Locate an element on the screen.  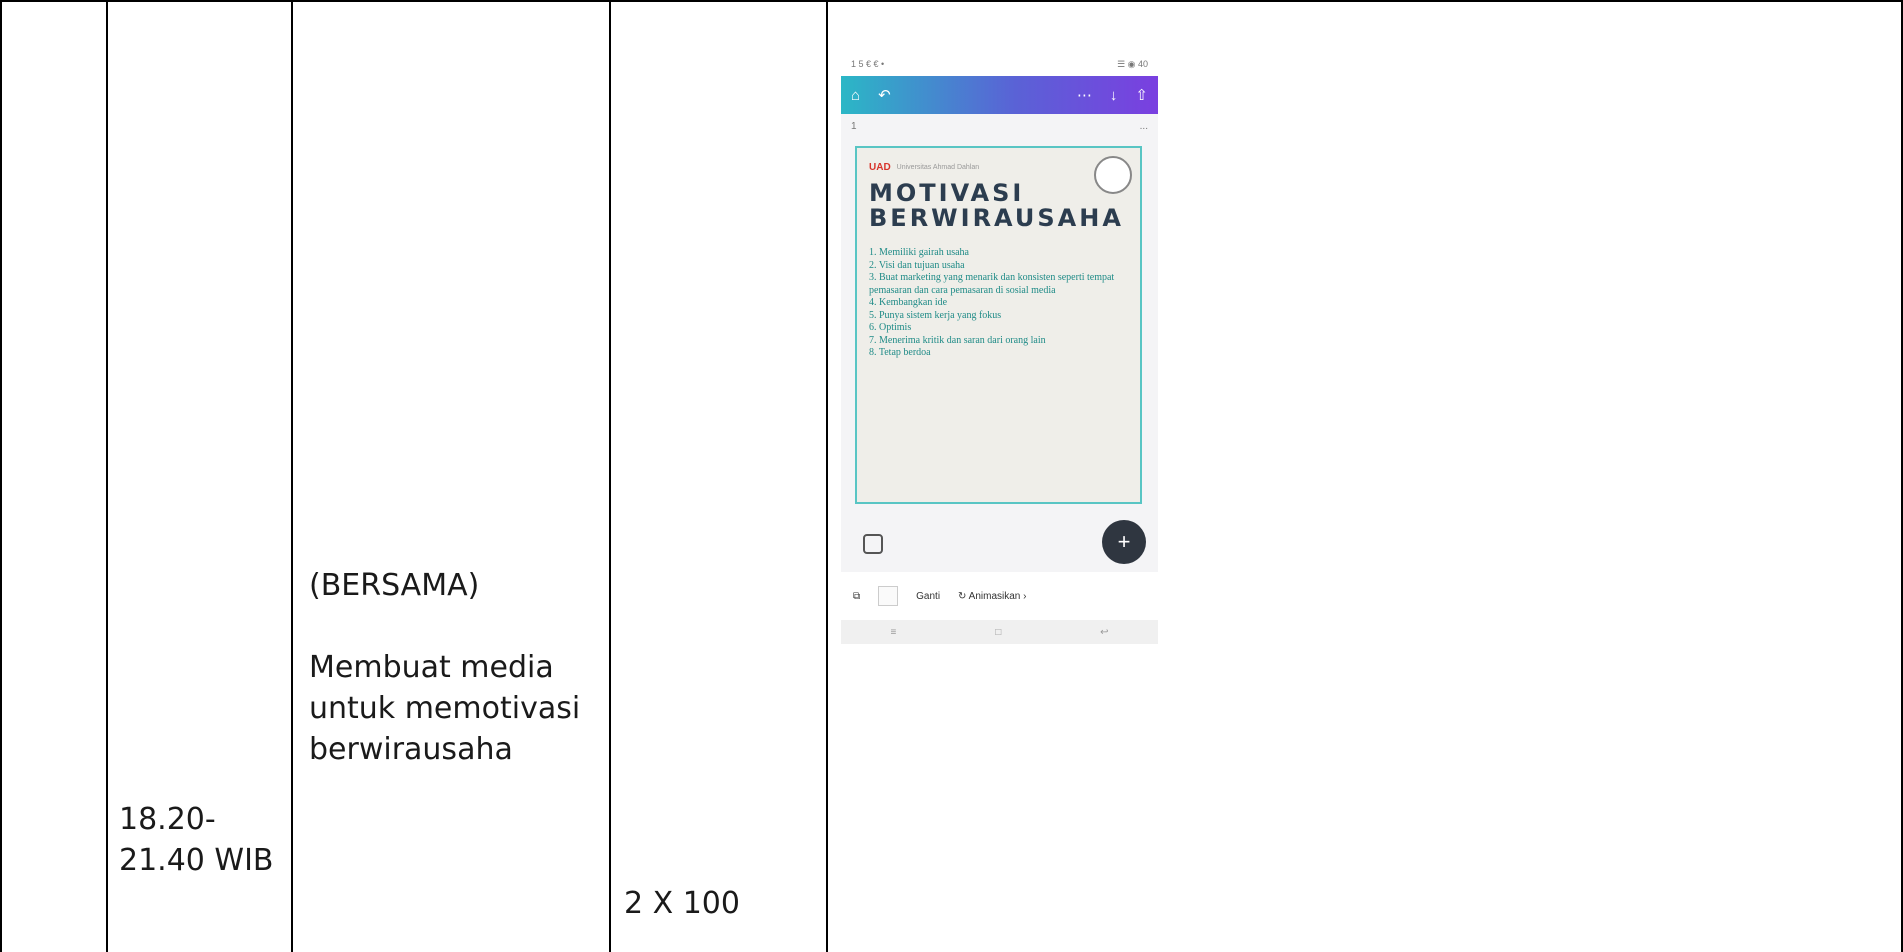
design-title-line-2: BERWIRAUSAHA is located at coordinates (996, 218).